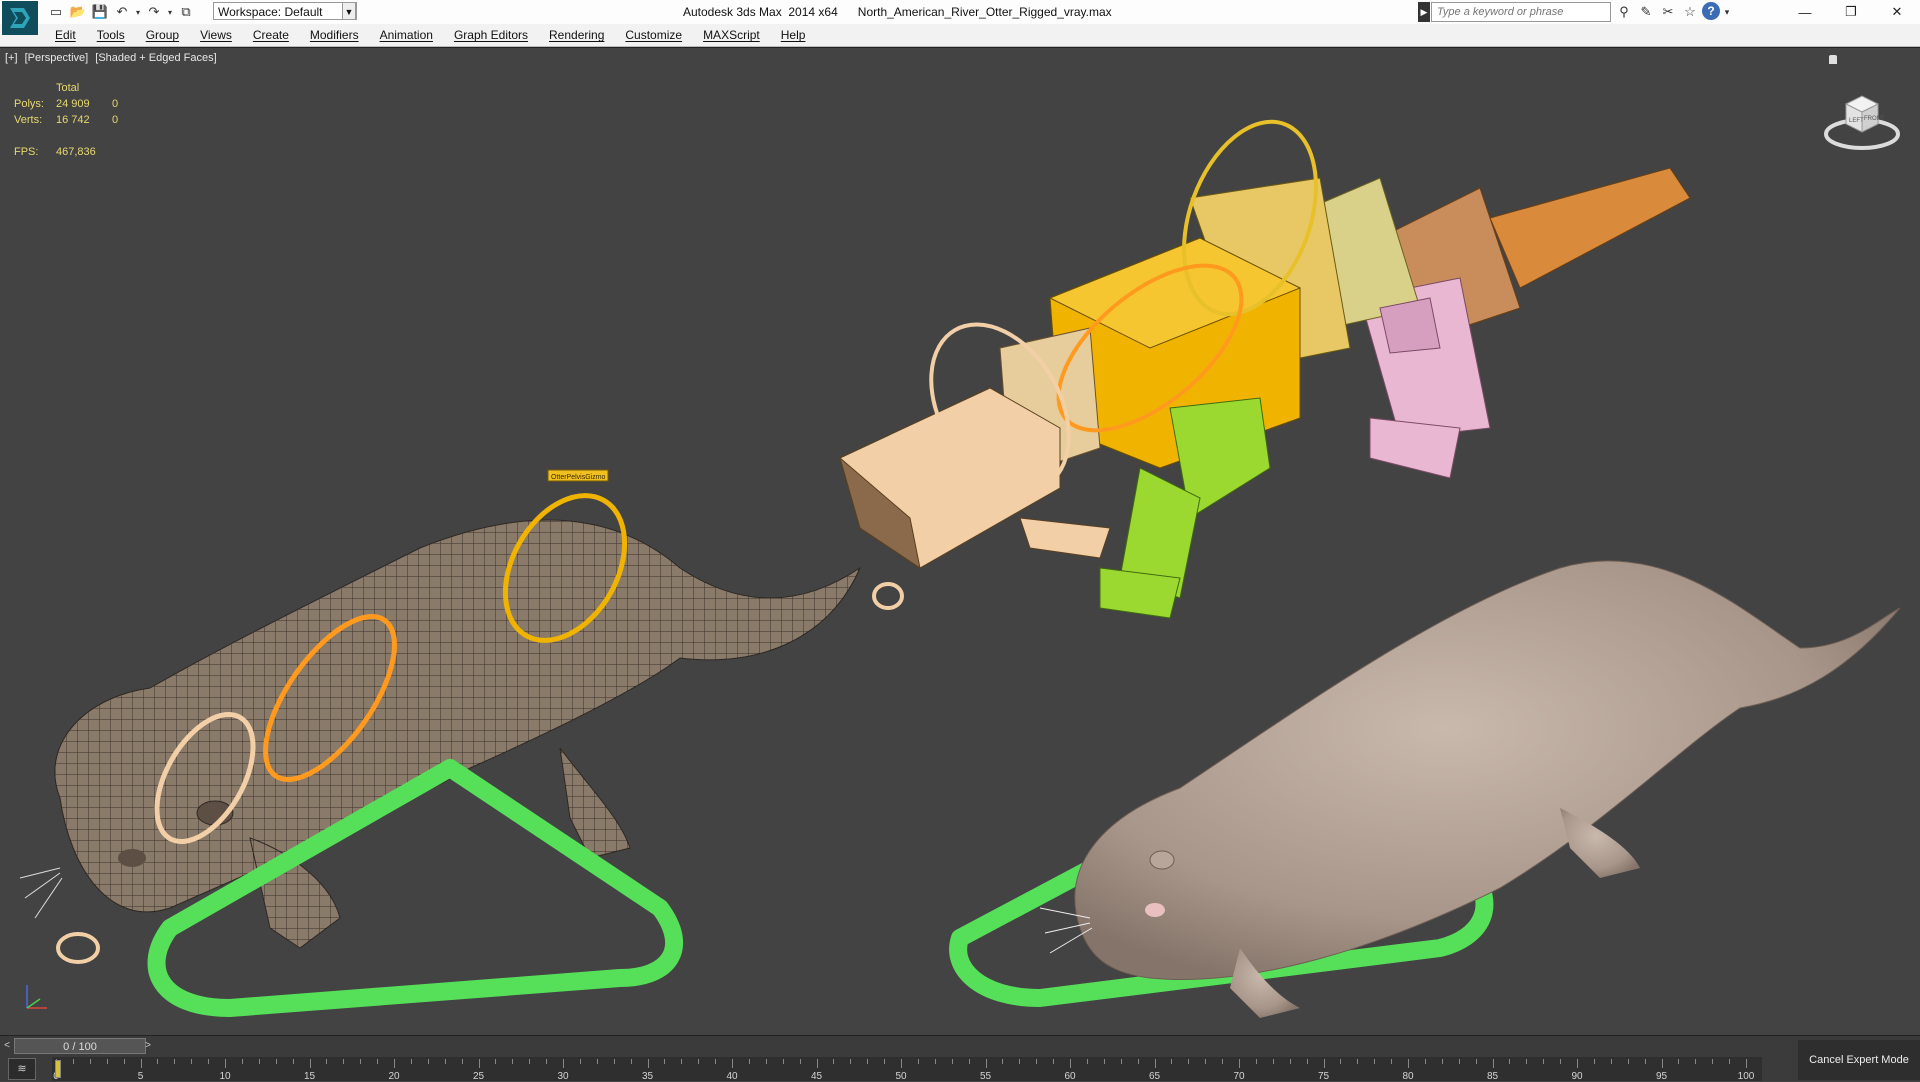 This screenshot has width=1920, height=1082. Describe the element at coordinates (65, 35) in the screenshot. I see `menu-edit: Edit` at that location.